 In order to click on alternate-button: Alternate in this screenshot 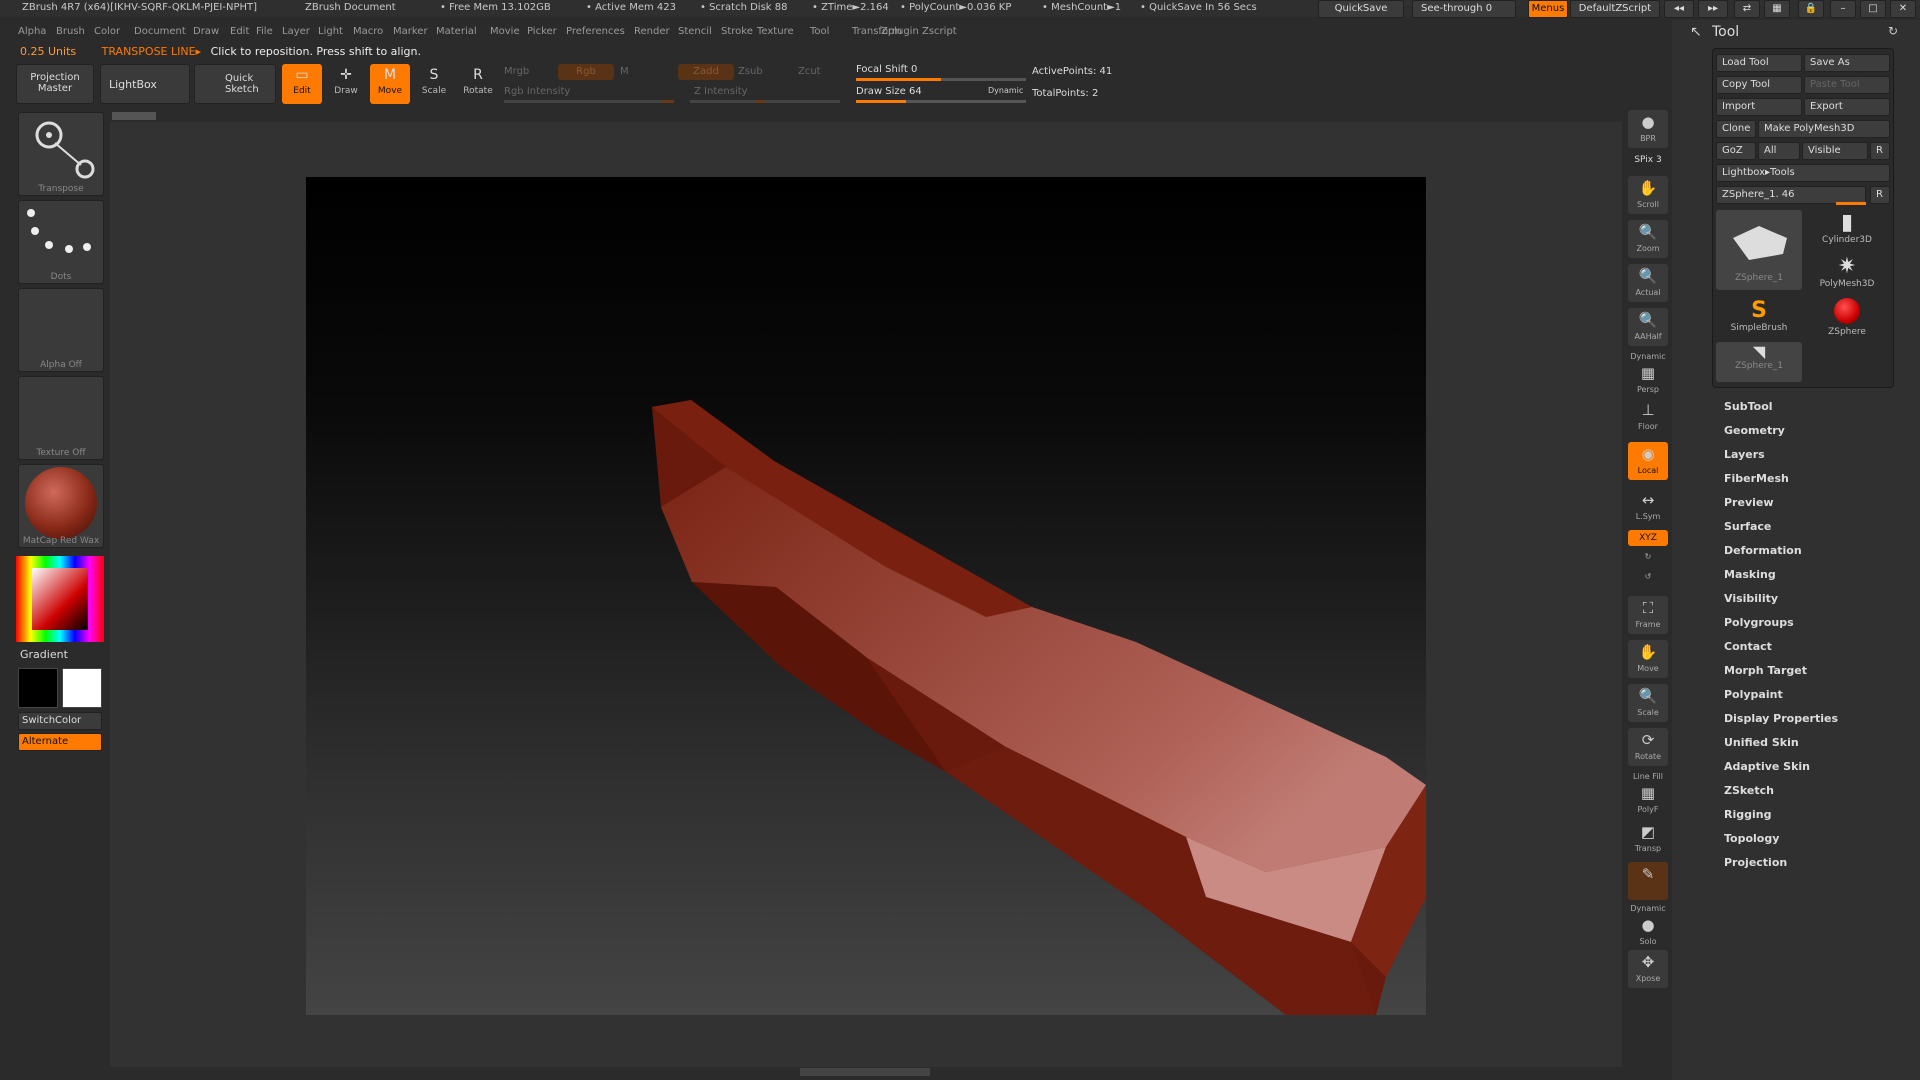, I will do `click(60, 742)`.